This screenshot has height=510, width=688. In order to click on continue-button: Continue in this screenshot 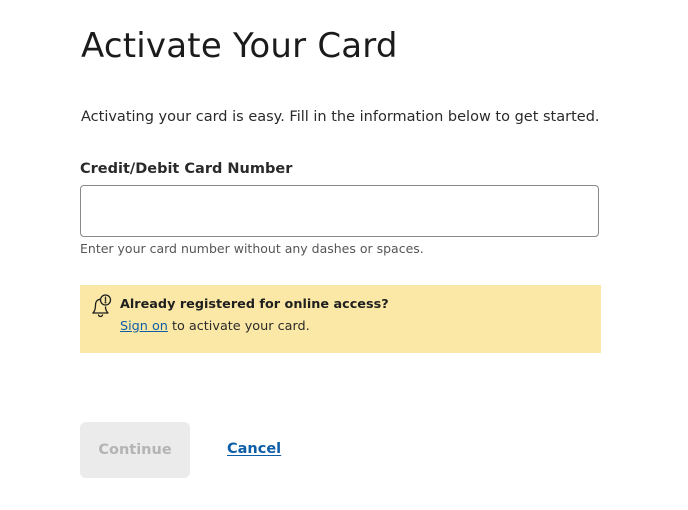, I will do `click(135, 450)`.